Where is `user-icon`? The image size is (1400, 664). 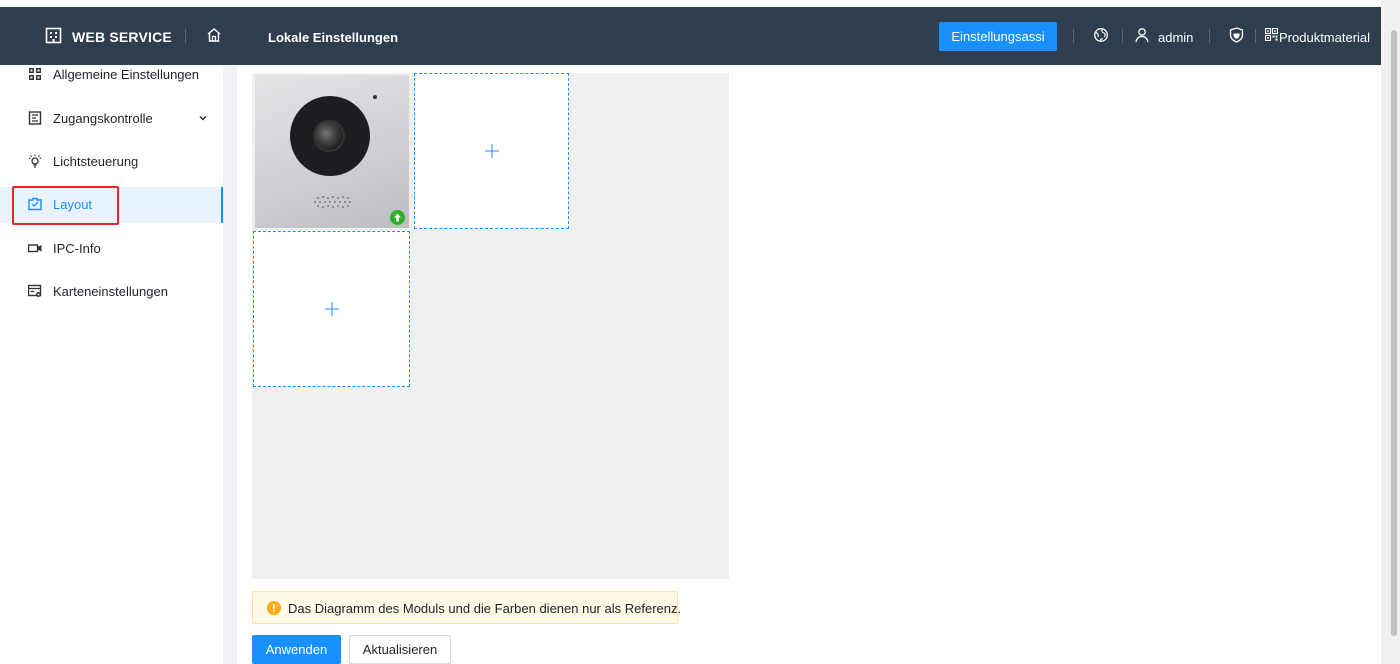 user-icon is located at coordinates (1142, 35).